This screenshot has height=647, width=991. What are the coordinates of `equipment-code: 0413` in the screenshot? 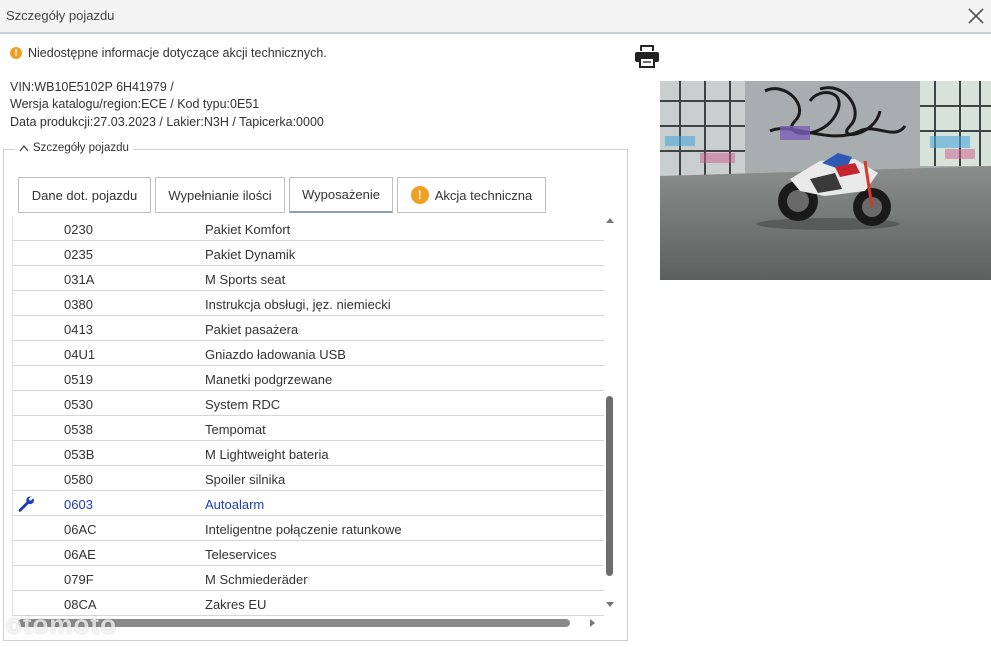 It's located at (78, 329).